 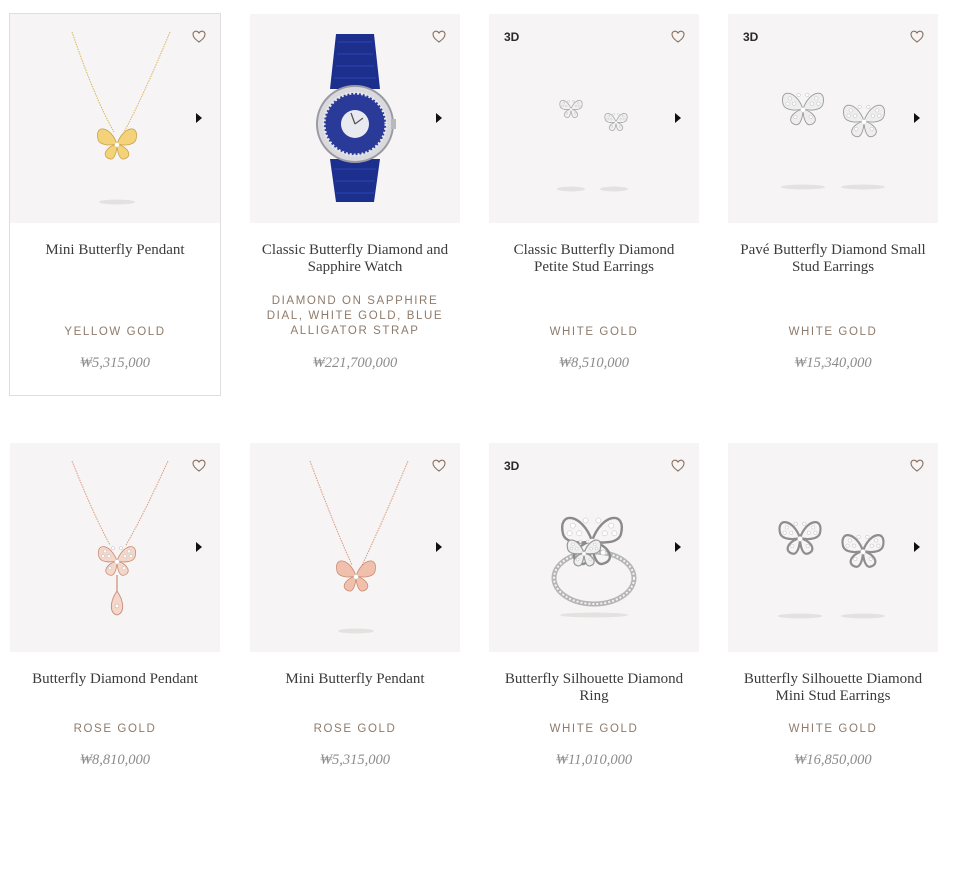 I want to click on product-price: ₩221,700,000, so click(x=355, y=363).